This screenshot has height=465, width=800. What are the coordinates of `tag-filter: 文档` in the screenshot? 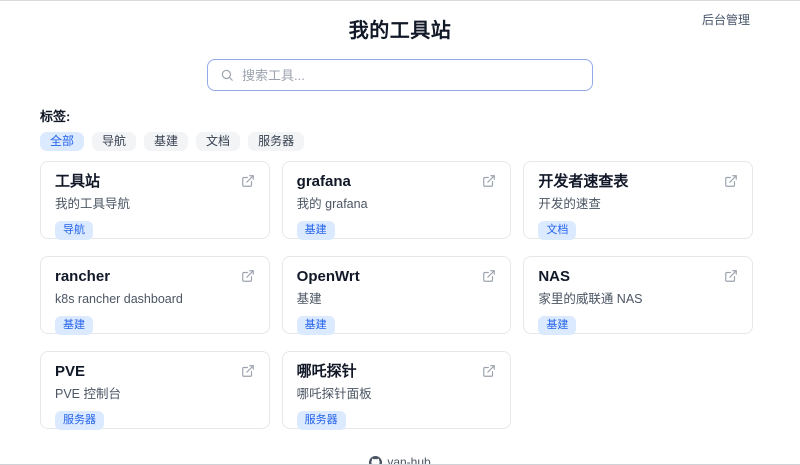 It's located at (218, 141).